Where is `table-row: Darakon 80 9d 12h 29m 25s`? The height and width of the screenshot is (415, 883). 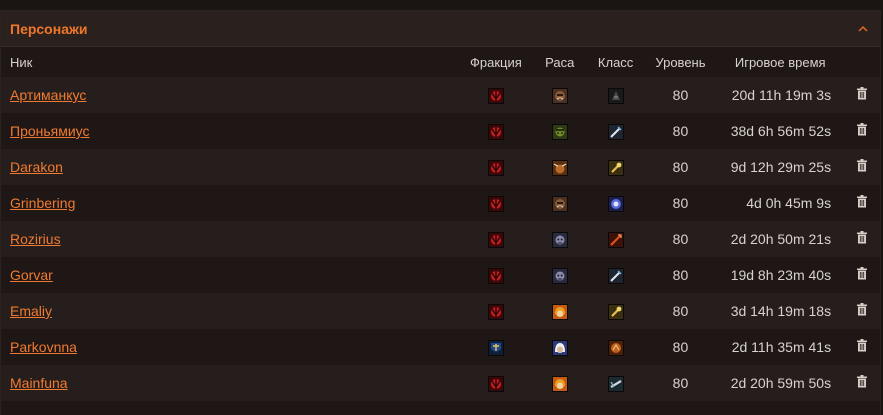
table-row: Darakon 80 9d 12h 29m 25s is located at coordinates (440, 167).